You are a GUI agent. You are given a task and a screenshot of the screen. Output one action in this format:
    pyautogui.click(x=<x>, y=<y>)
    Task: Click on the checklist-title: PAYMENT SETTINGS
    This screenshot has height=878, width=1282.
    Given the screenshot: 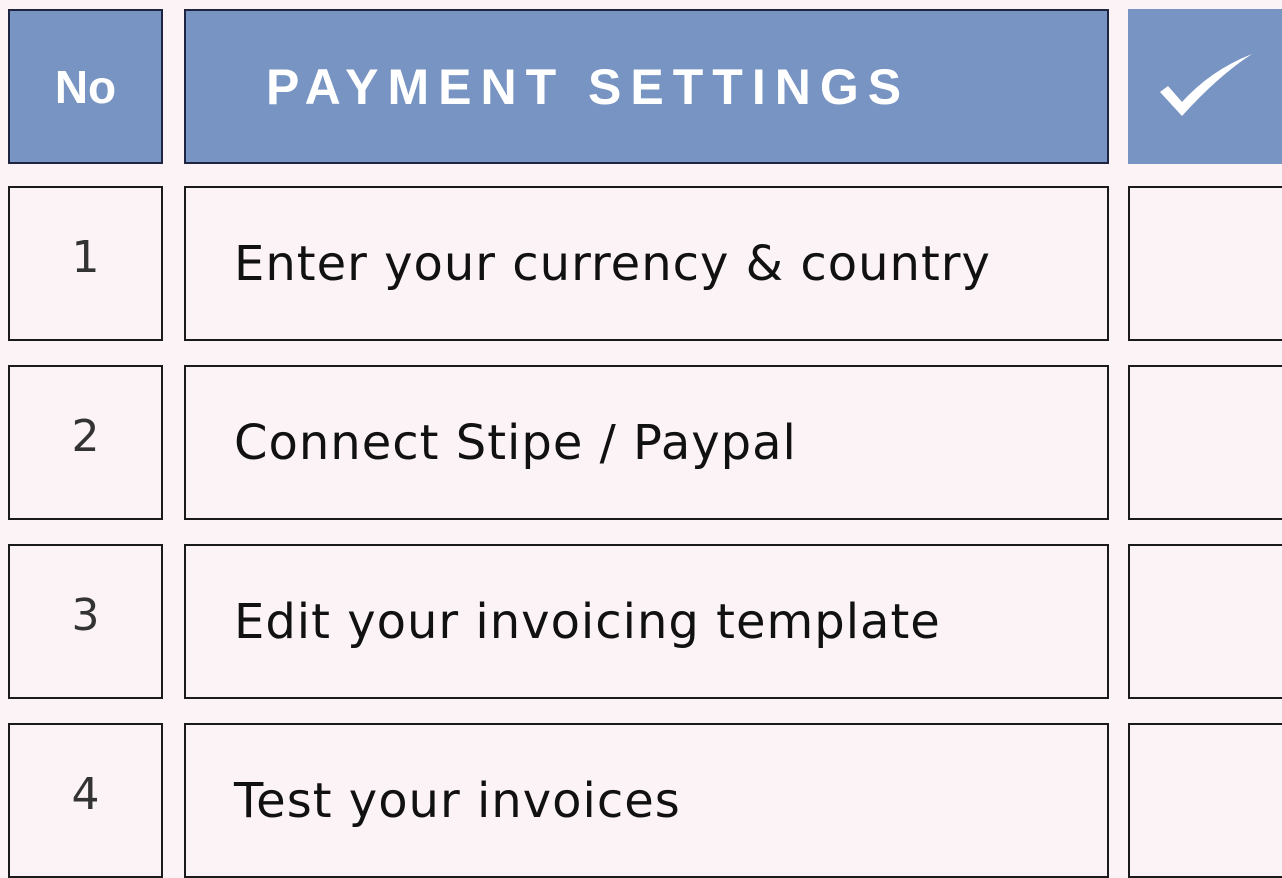 What is the action you would take?
    pyautogui.click(x=646, y=86)
    